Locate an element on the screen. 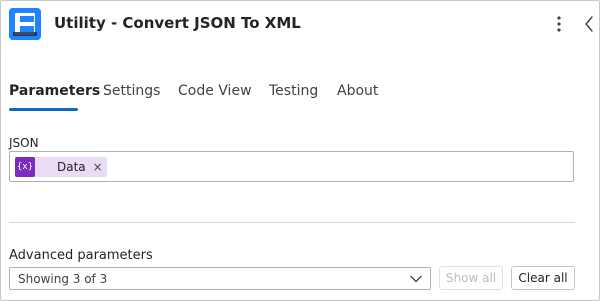  tab-settings: Settings is located at coordinates (131, 91).